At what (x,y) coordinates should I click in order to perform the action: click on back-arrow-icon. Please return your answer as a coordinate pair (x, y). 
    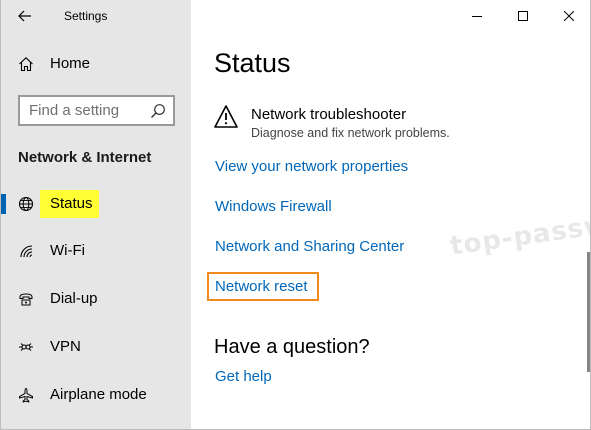
    Looking at the image, I should click on (24, 16).